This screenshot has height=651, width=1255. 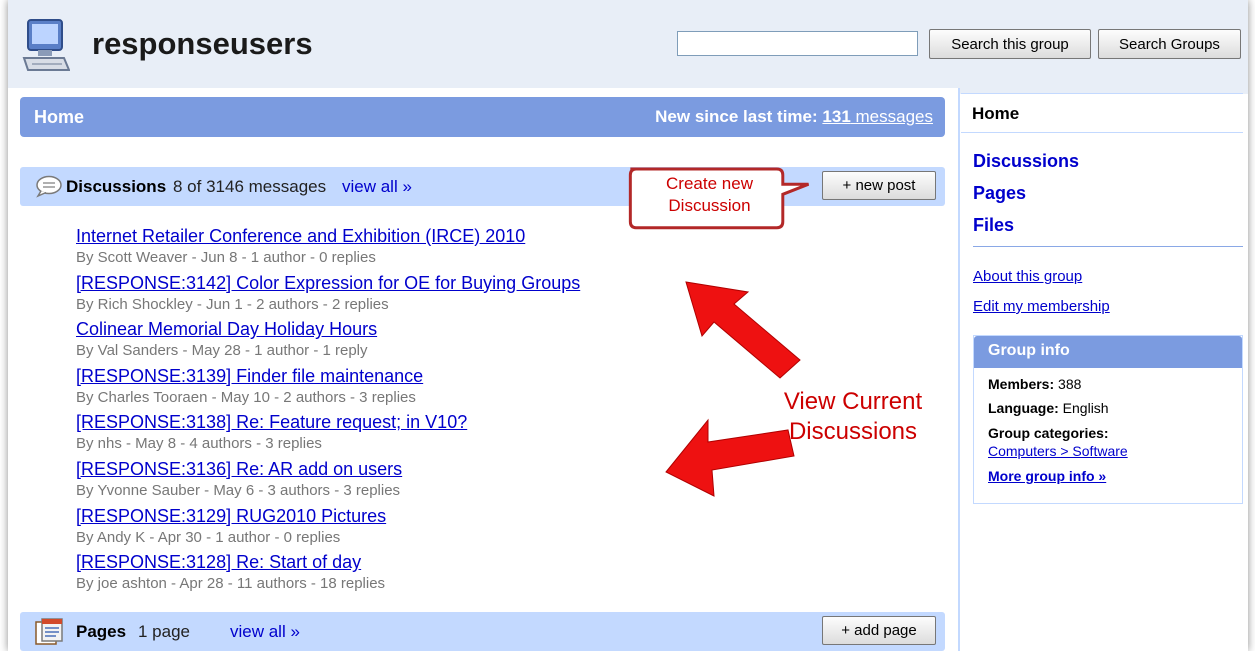 I want to click on sidebar-item-pages: Pages, so click(x=1026, y=193).